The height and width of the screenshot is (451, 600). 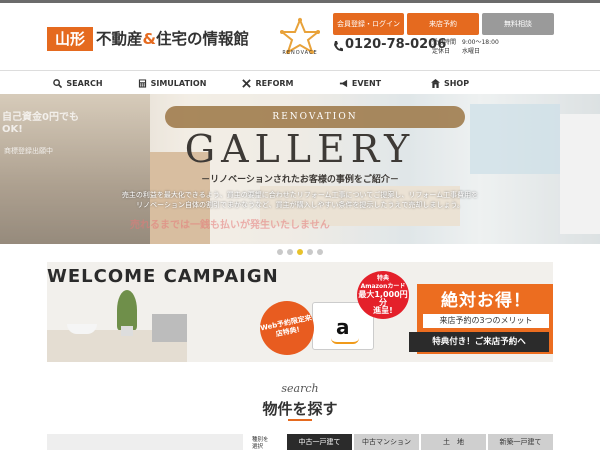 What do you see at coordinates (383, 298) in the screenshot?
I see `badge-line-3: 最大1,000円分` at bounding box center [383, 298].